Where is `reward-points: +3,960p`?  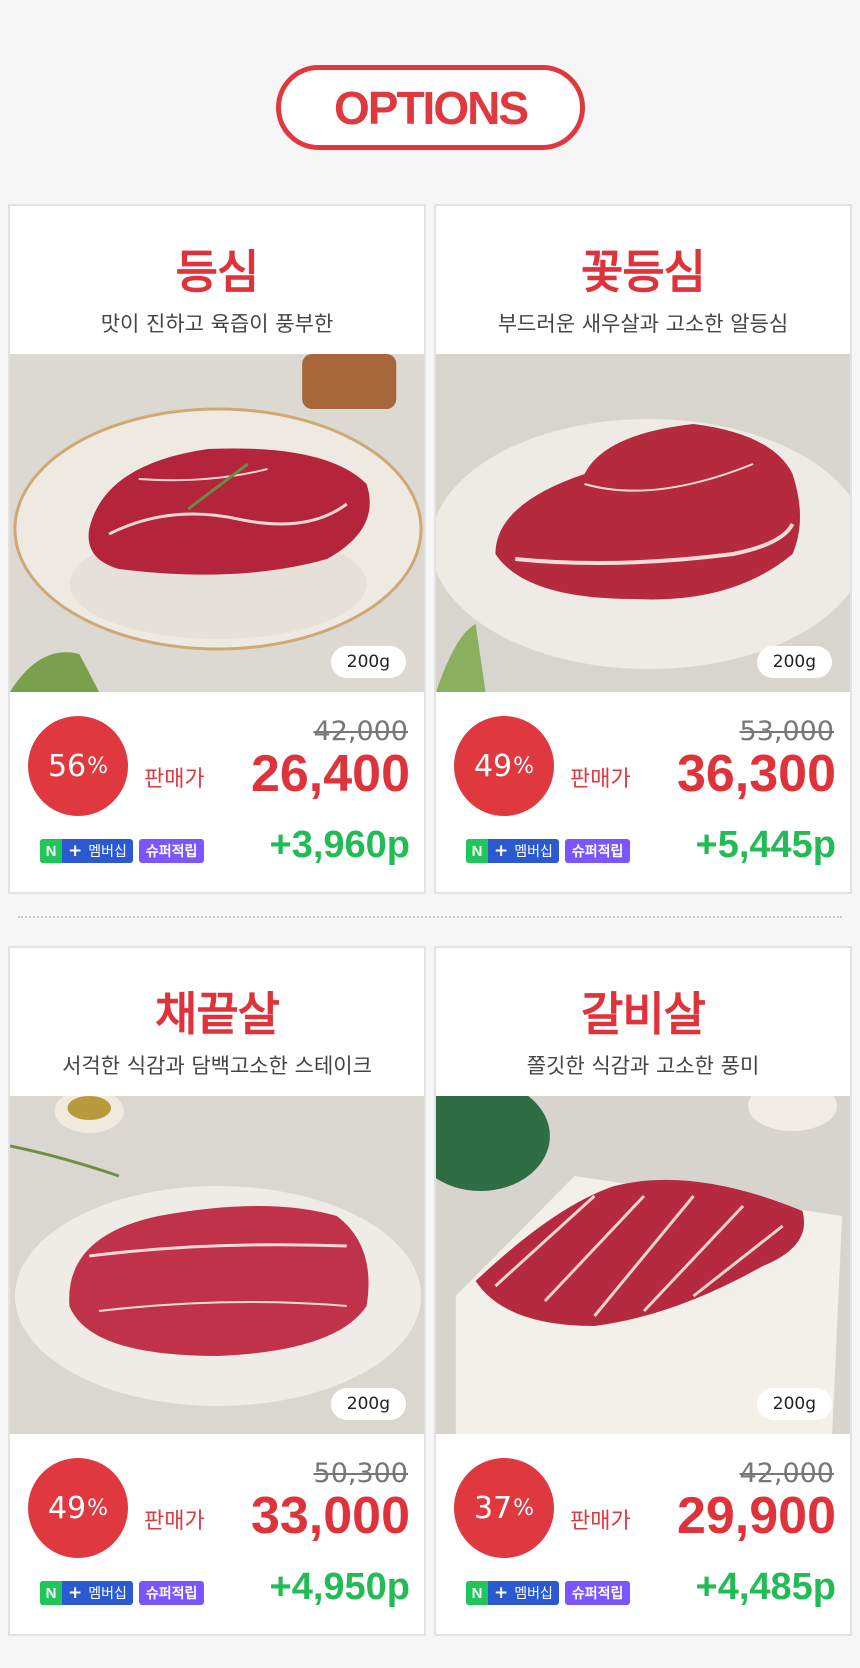
reward-points: +3,960p is located at coordinates (340, 845).